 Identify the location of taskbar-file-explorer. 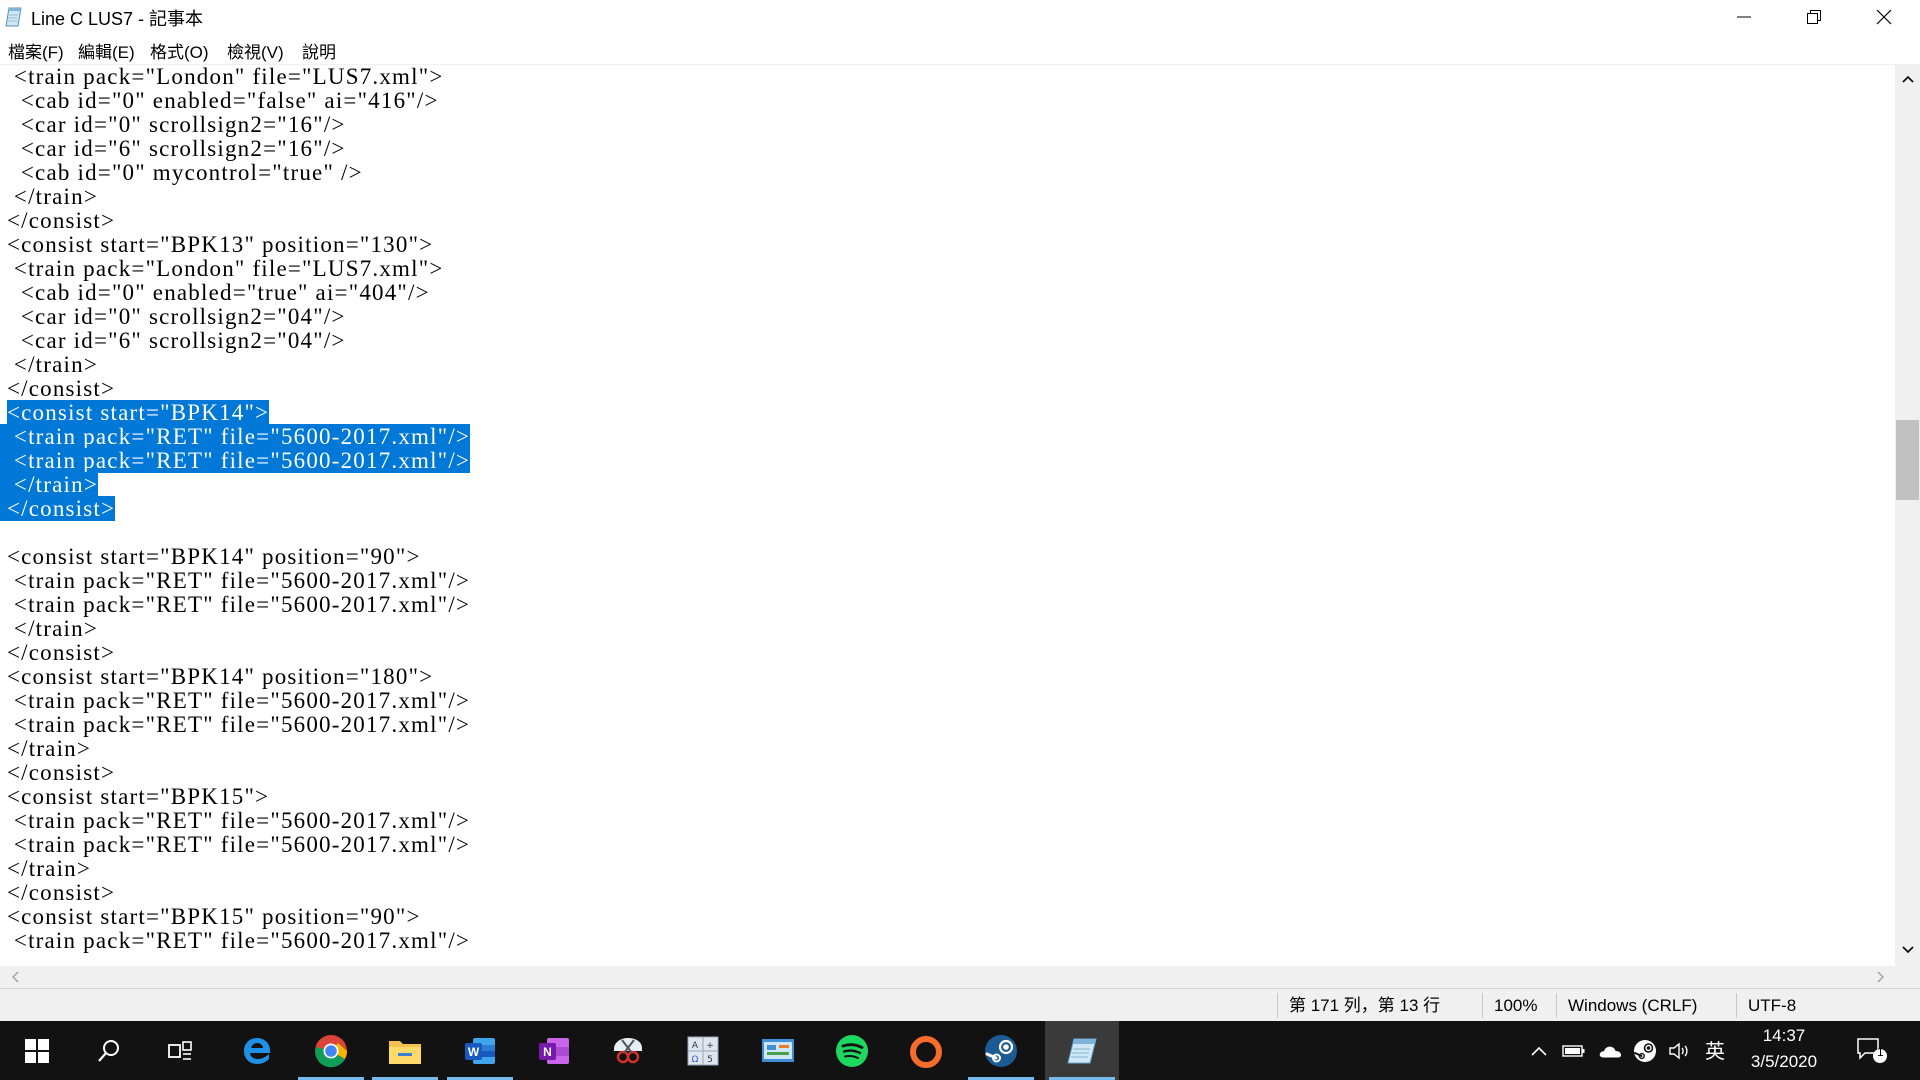
(405, 1050).